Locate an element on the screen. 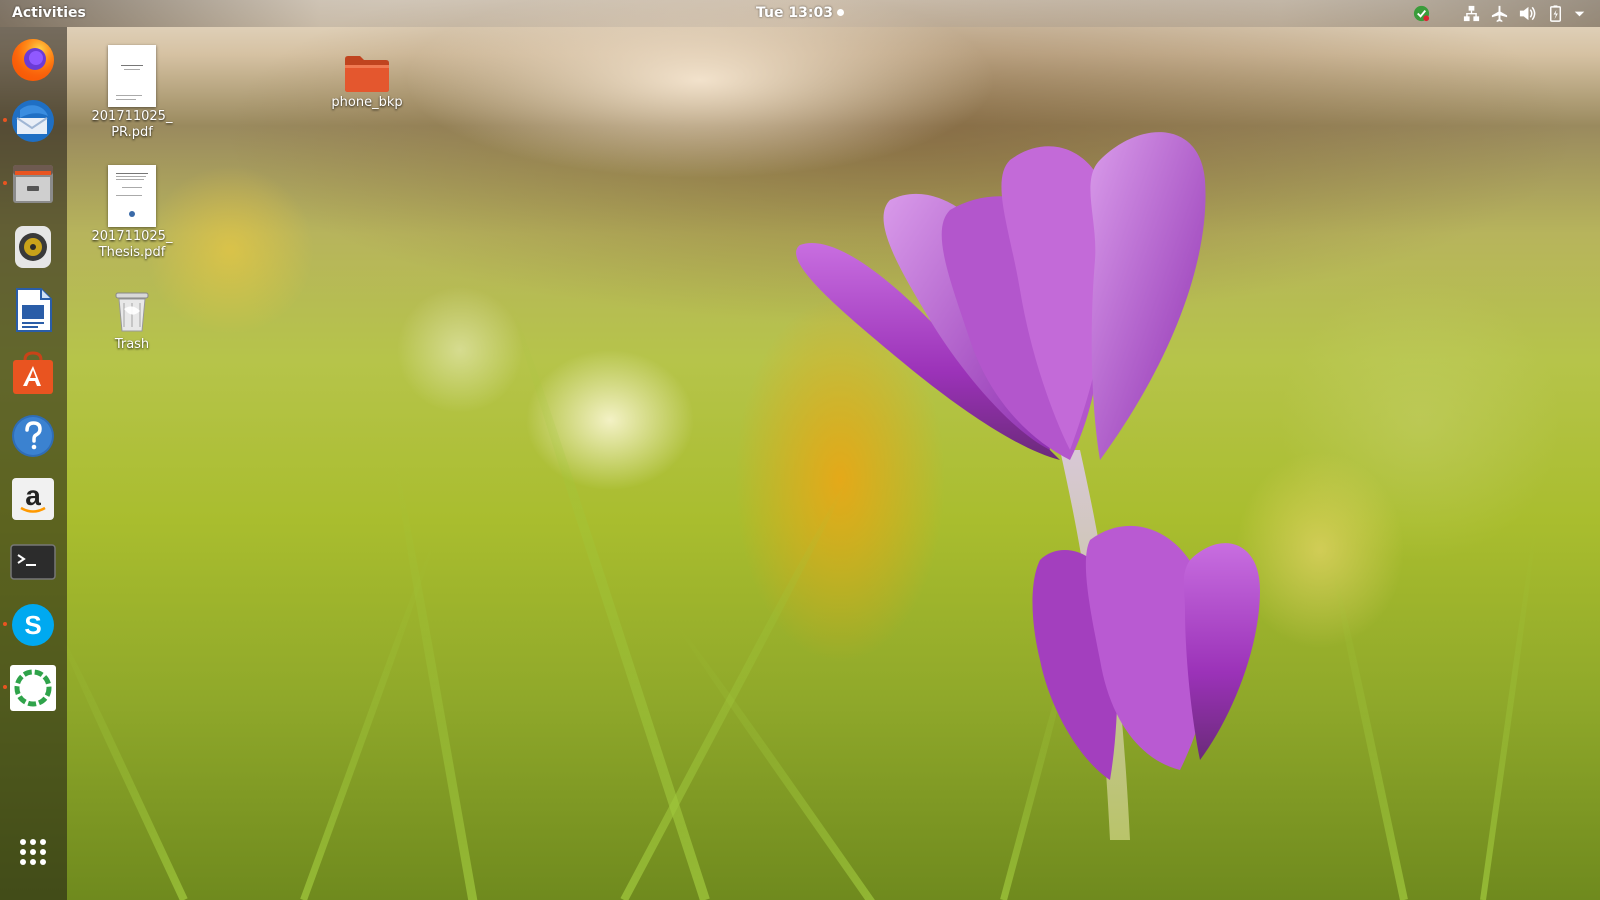 Image resolution: width=1600 pixels, height=900 pixels. dock-item-libreoffice-writer is located at coordinates (33, 310).